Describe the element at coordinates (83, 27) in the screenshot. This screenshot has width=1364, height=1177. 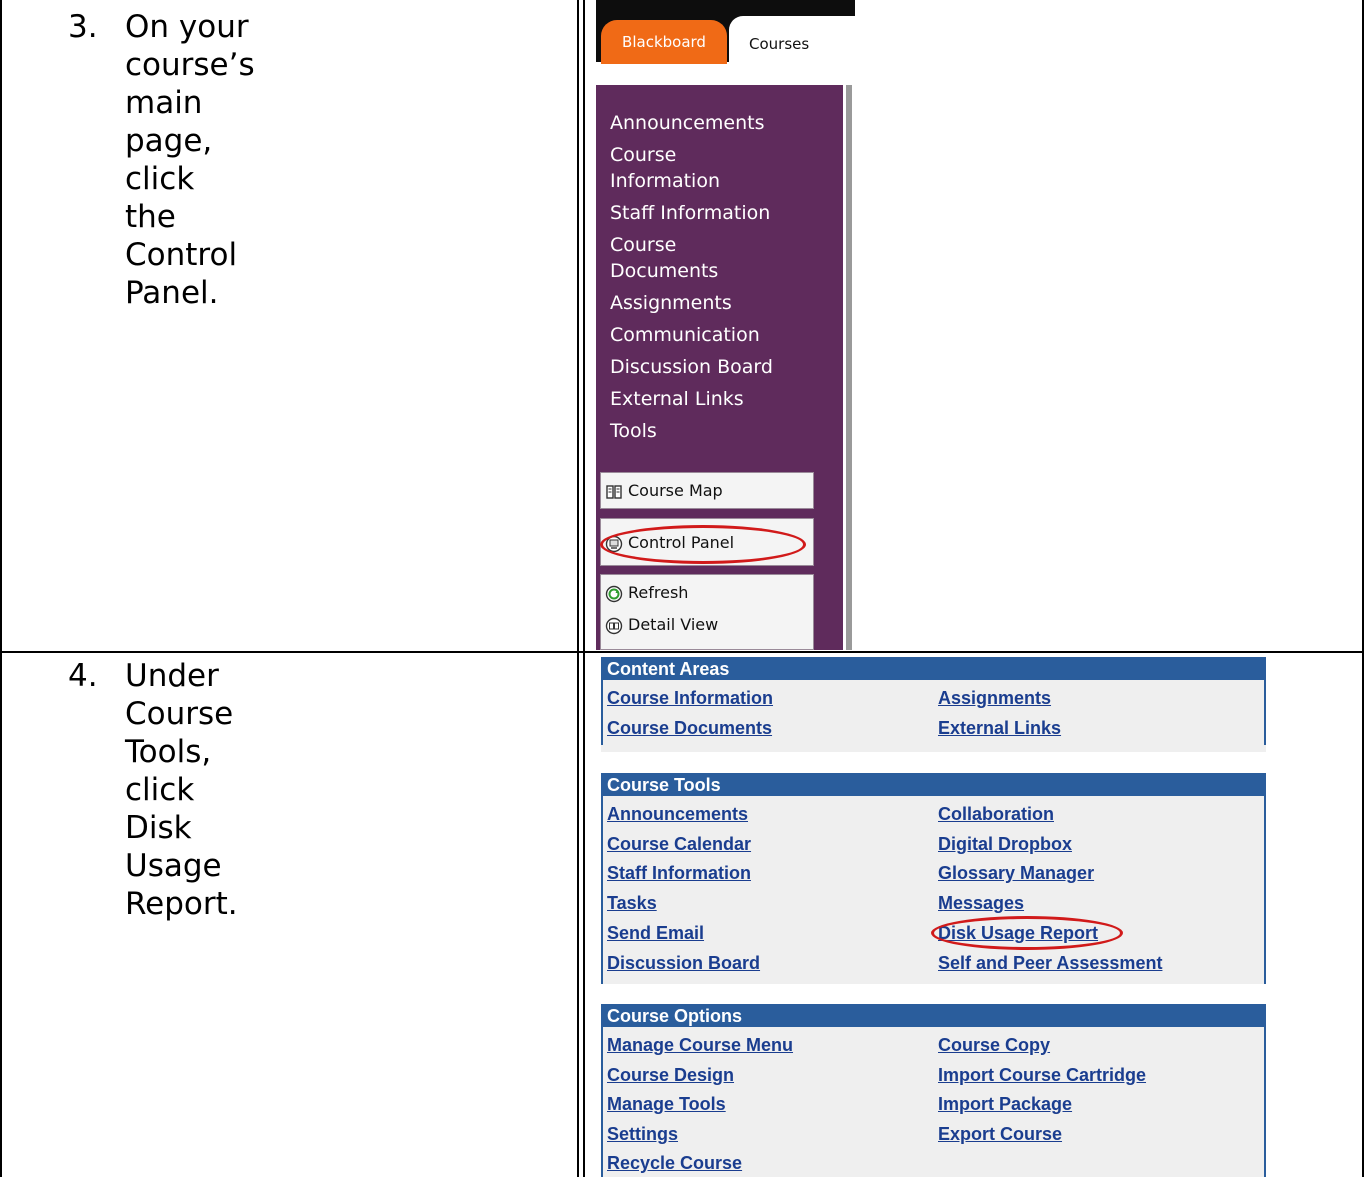
I see `step-number: 3.` at that location.